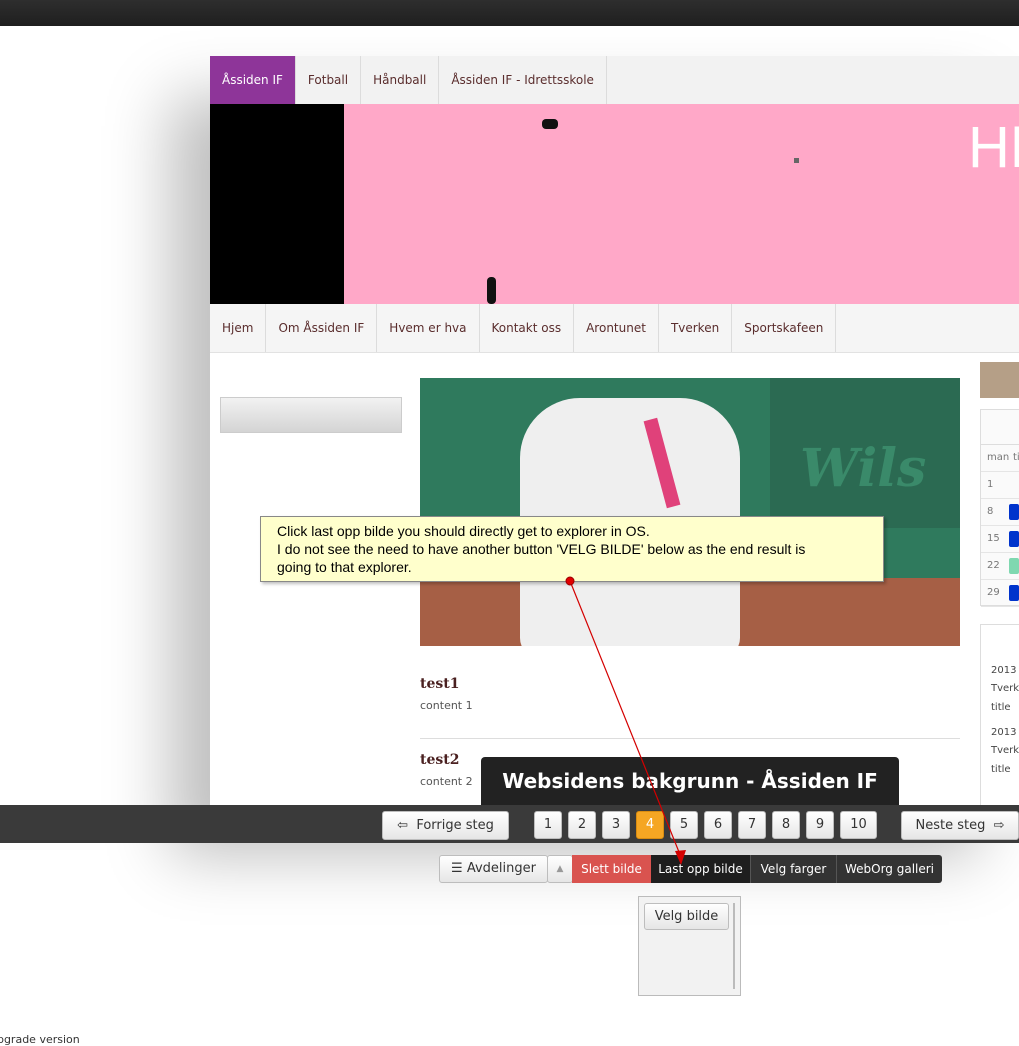 The width and height of the screenshot is (1019, 1046). I want to click on banner-logo-text: HE, so click(993, 147).